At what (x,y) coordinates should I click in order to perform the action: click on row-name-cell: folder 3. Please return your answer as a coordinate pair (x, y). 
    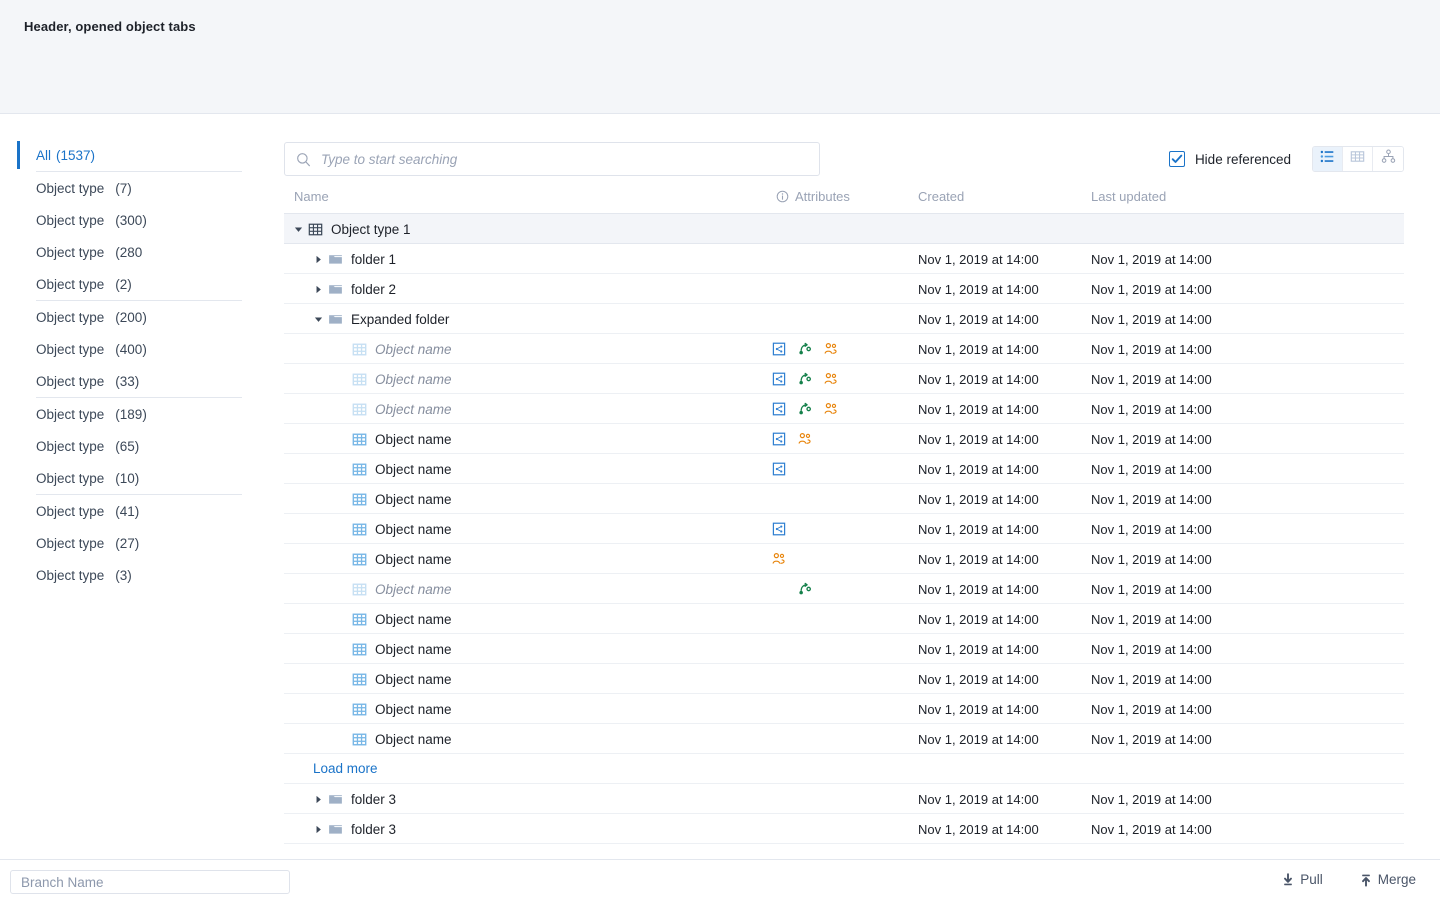
    Looking at the image, I should click on (355, 829).